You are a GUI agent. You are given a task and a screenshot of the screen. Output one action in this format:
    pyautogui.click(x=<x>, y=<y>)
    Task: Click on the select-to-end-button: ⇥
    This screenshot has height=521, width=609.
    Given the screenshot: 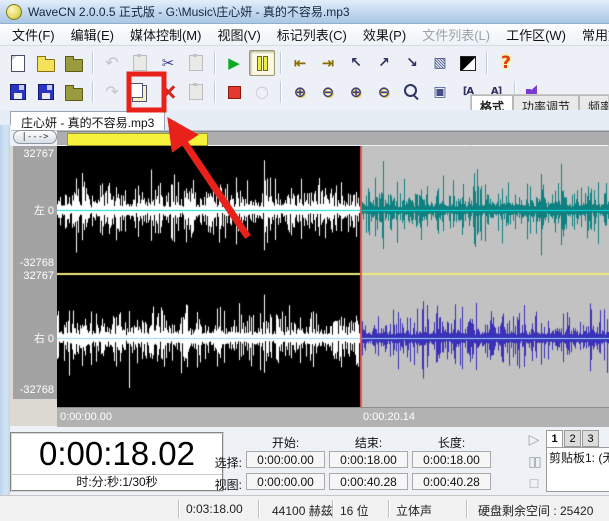 What is the action you would take?
    pyautogui.click(x=328, y=63)
    